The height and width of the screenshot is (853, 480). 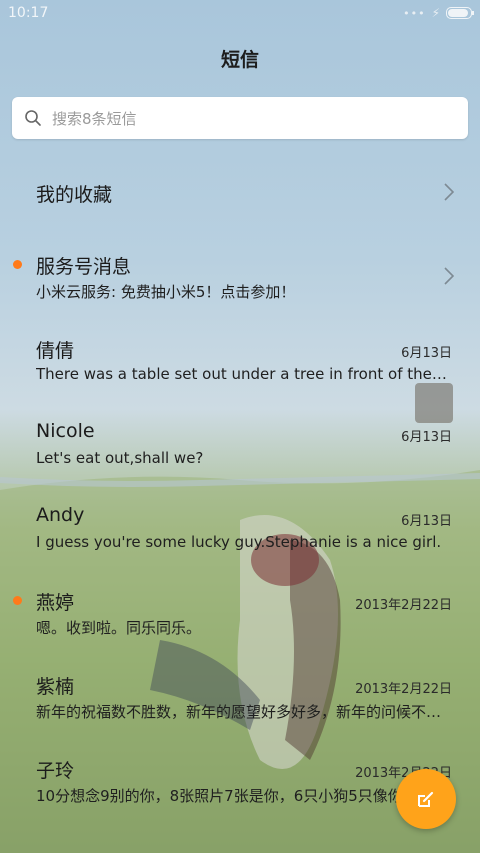 What do you see at coordinates (239, 60) in the screenshot?
I see `page-title: 短信` at bounding box center [239, 60].